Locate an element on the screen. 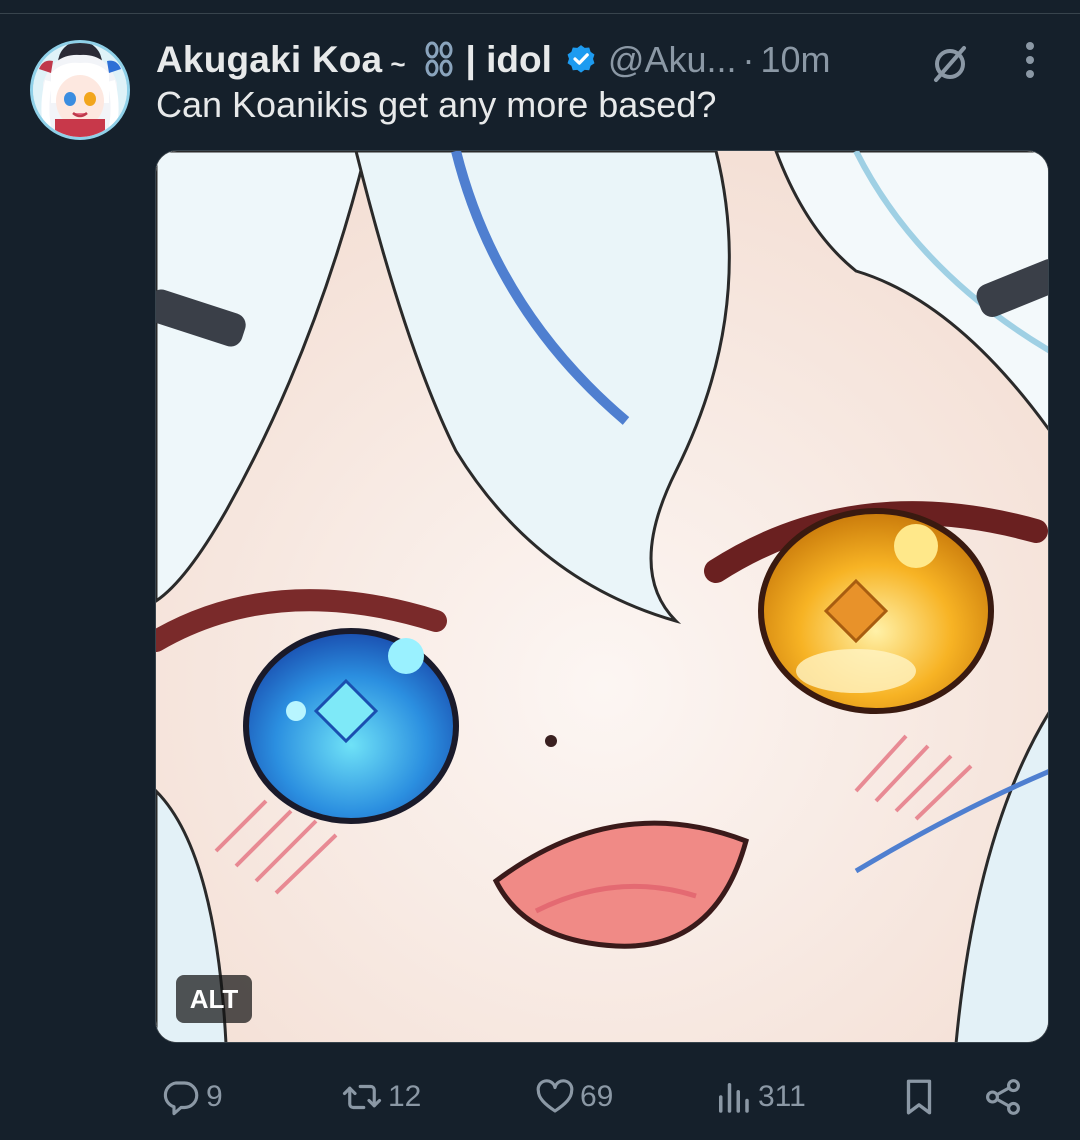 The height and width of the screenshot is (1140, 1080). bookmark-icon is located at coordinates (919, 1097).